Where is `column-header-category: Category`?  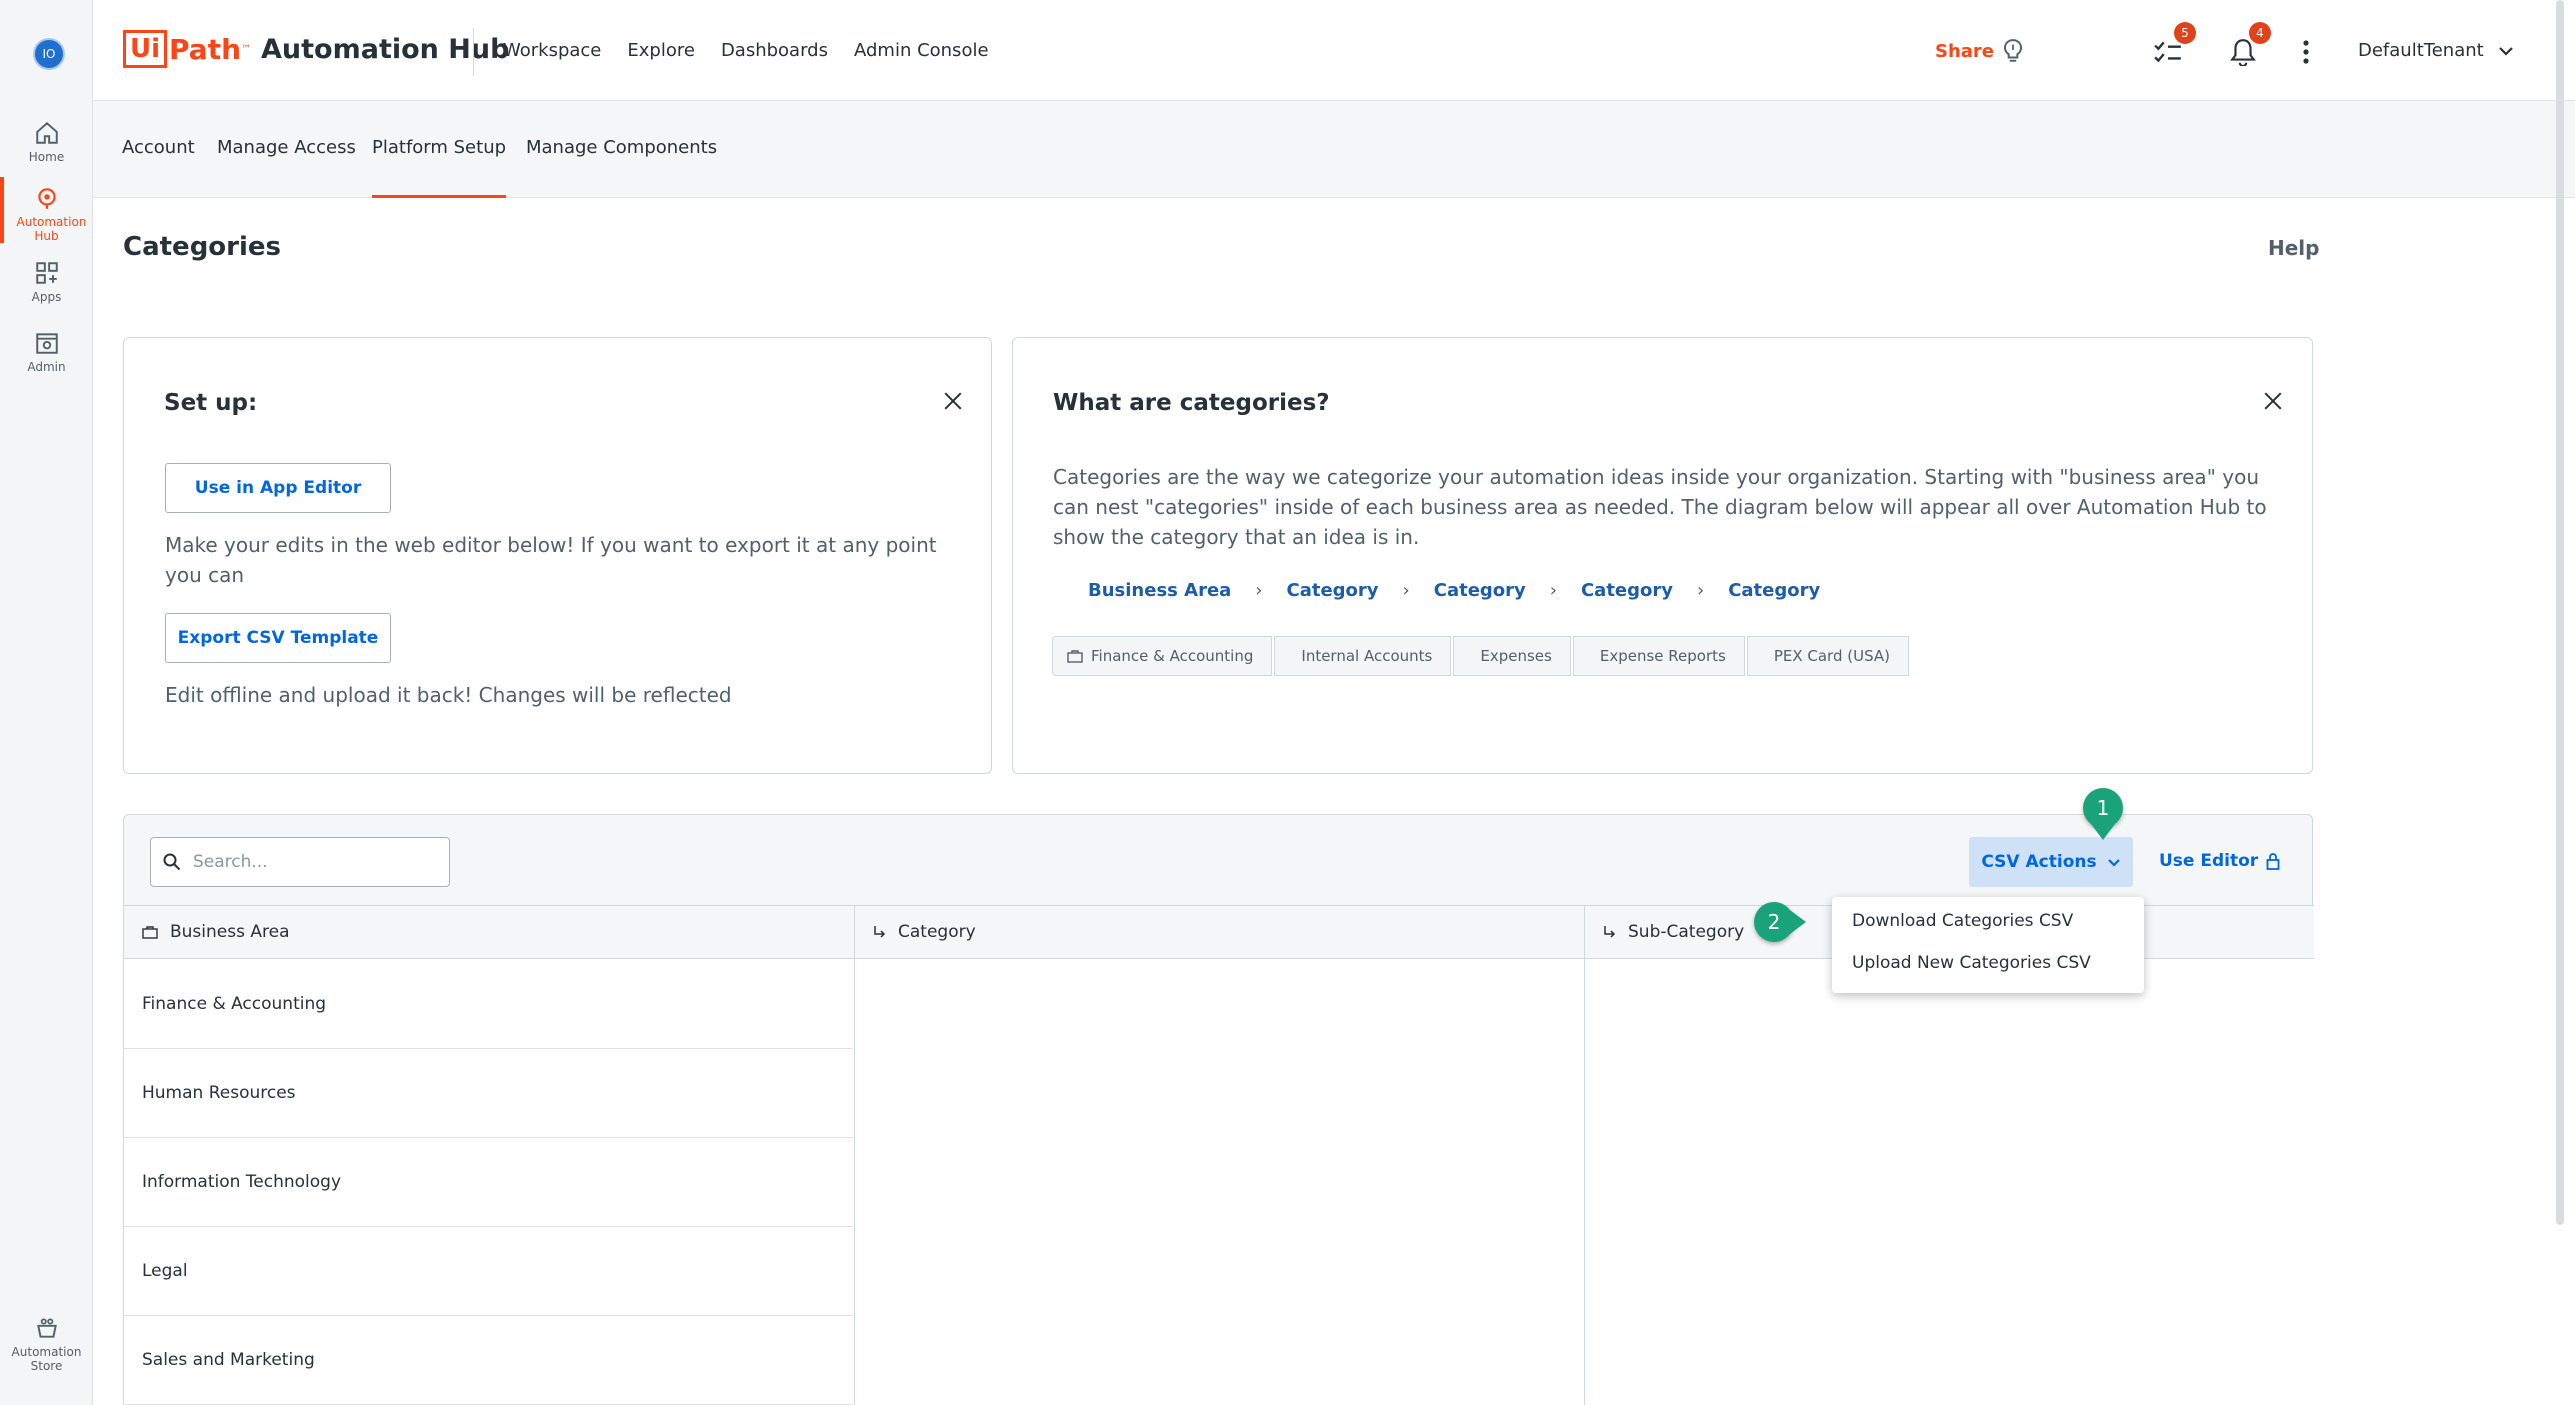 column-header-category: Category is located at coordinates (1219, 932).